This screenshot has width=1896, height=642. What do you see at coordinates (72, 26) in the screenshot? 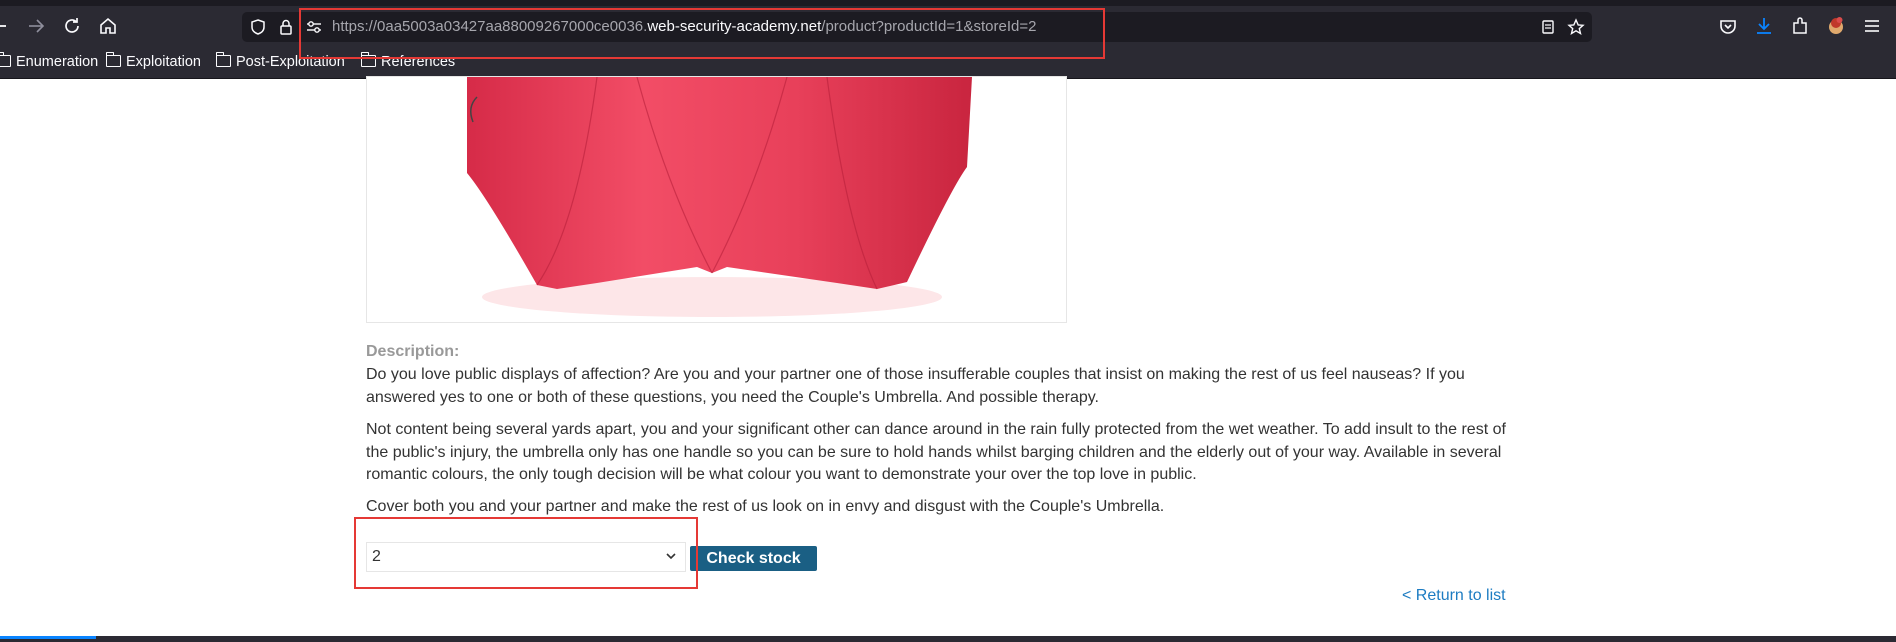
I see `reload-icon` at bounding box center [72, 26].